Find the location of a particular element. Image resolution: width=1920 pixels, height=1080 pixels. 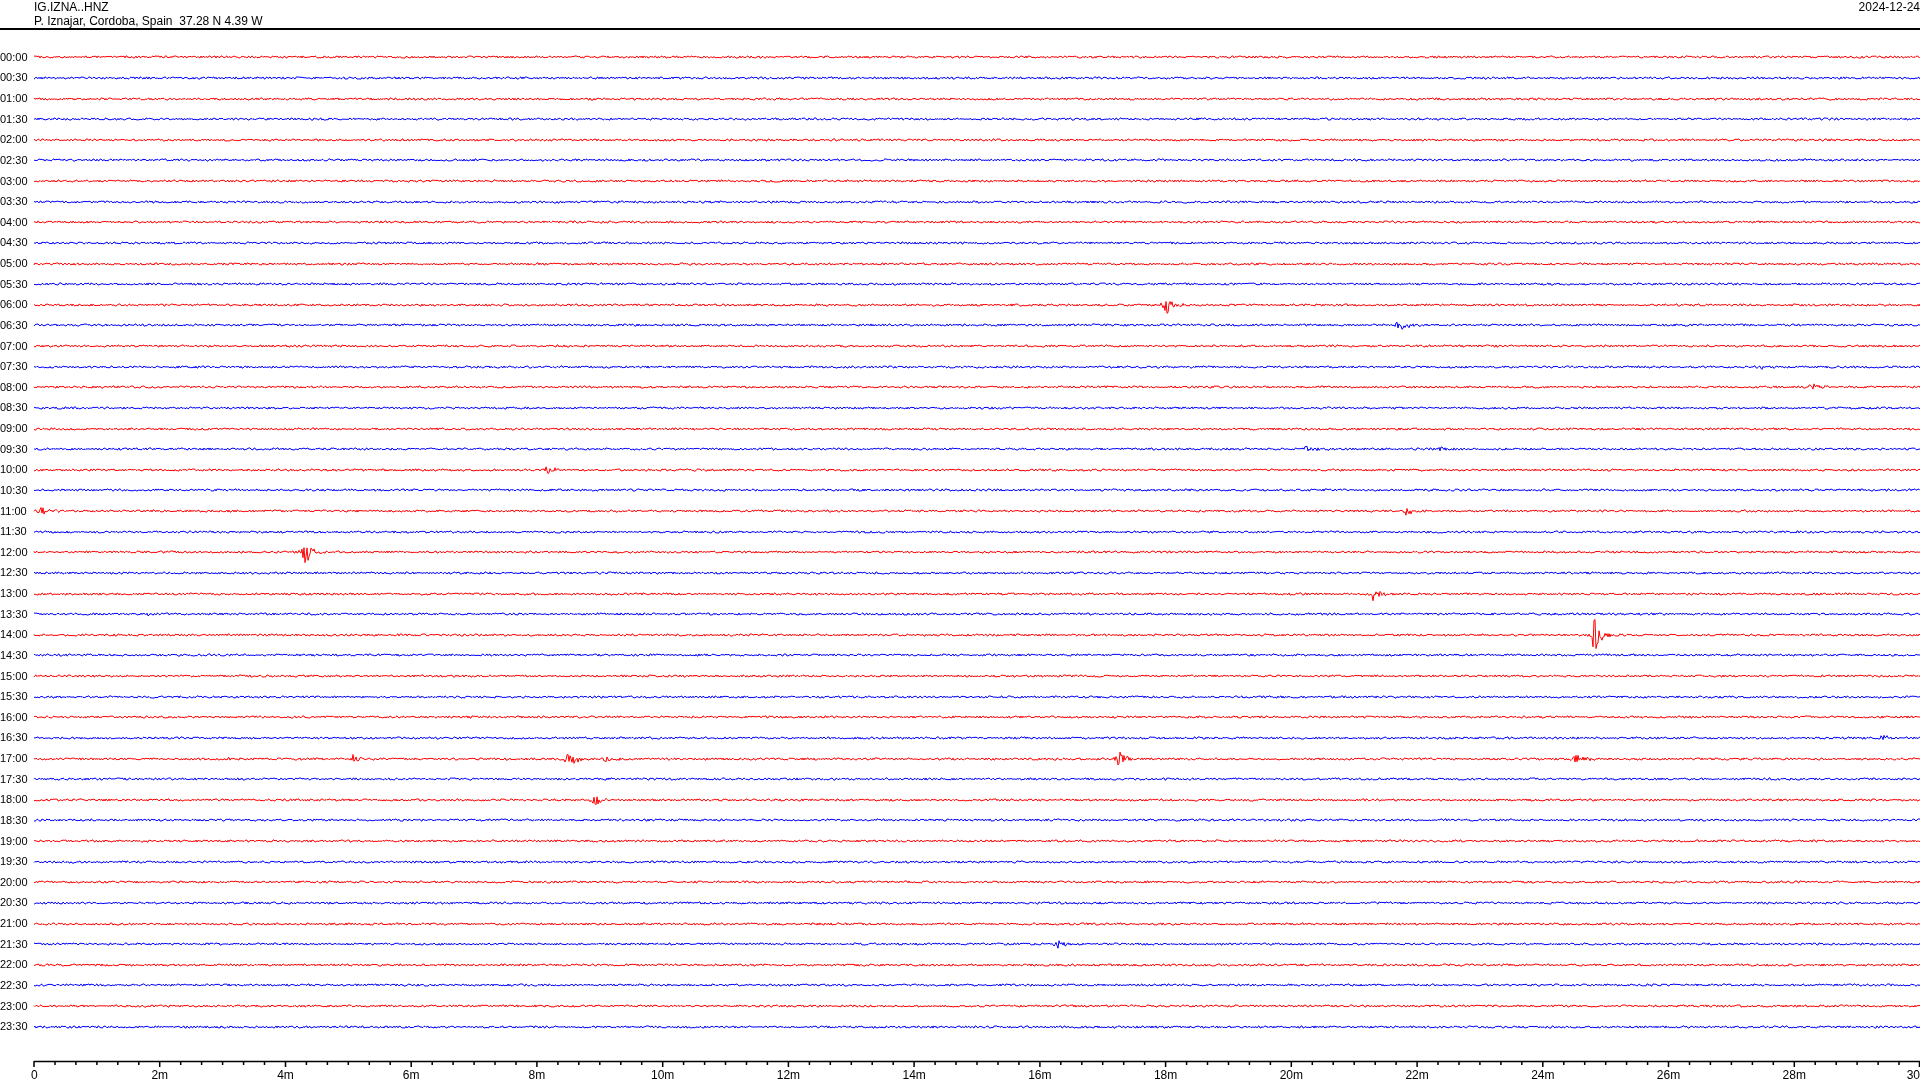

axis-label: 2m is located at coordinates (160, 1074).